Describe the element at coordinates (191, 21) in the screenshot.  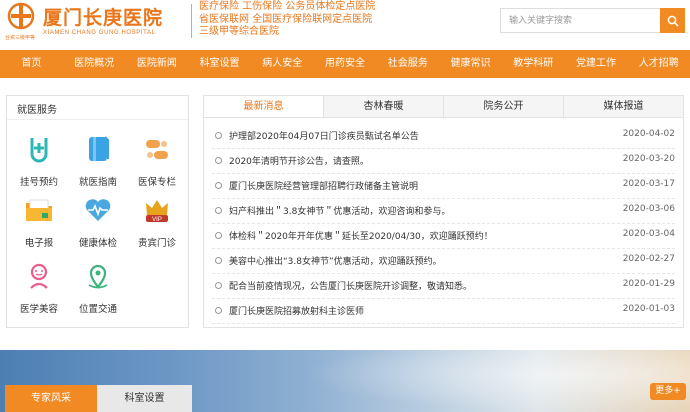
I see `header-divider` at that location.